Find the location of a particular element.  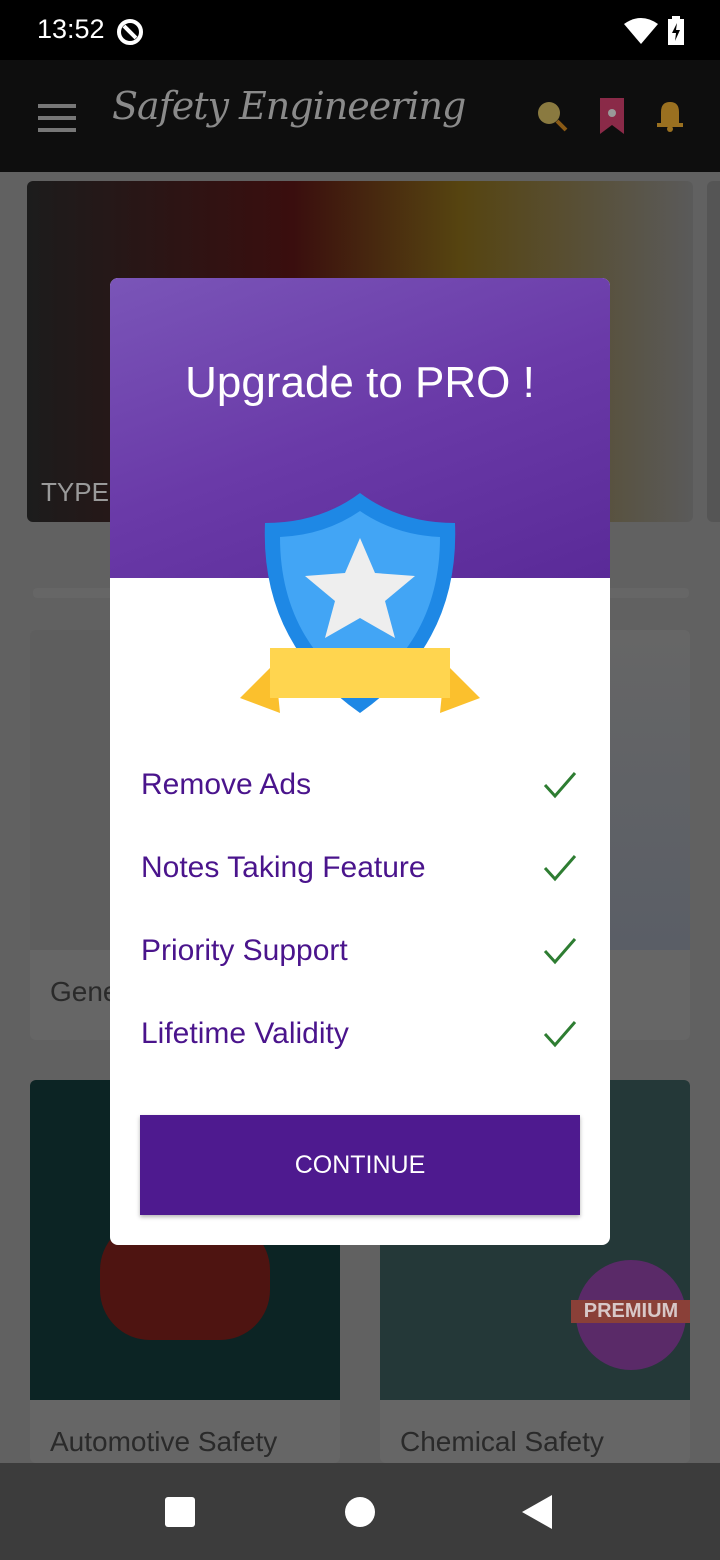

dialog-title: Upgrade to PRO ! is located at coordinates (360, 382).